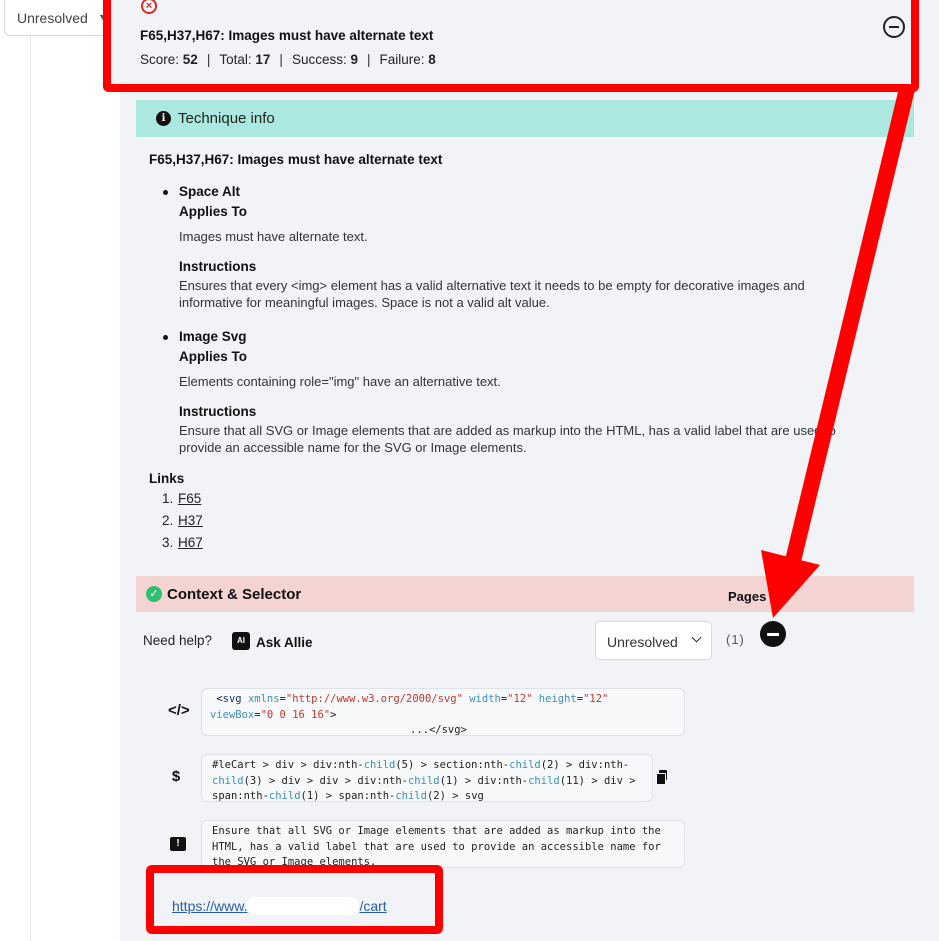 The width and height of the screenshot is (939, 941). What do you see at coordinates (263, 699) in the screenshot?
I see `snippet-attr: xmlns` at bounding box center [263, 699].